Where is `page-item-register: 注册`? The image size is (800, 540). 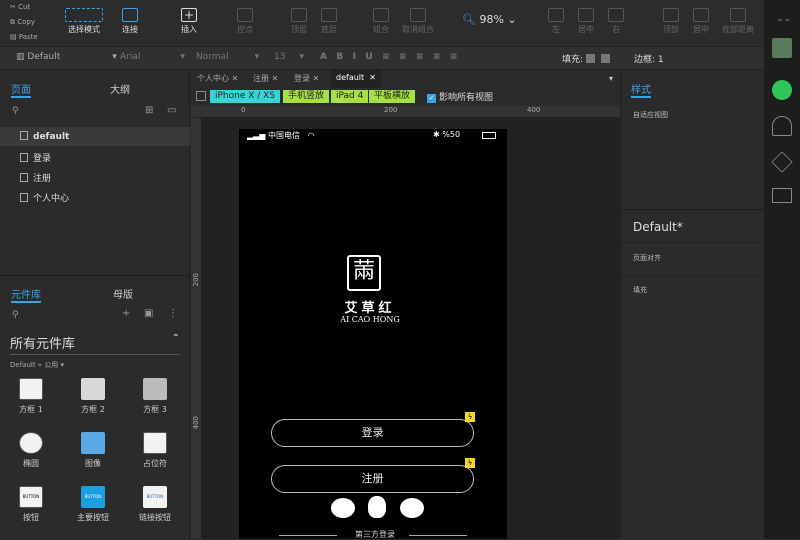
page-item-register: 注册 is located at coordinates (35, 177).